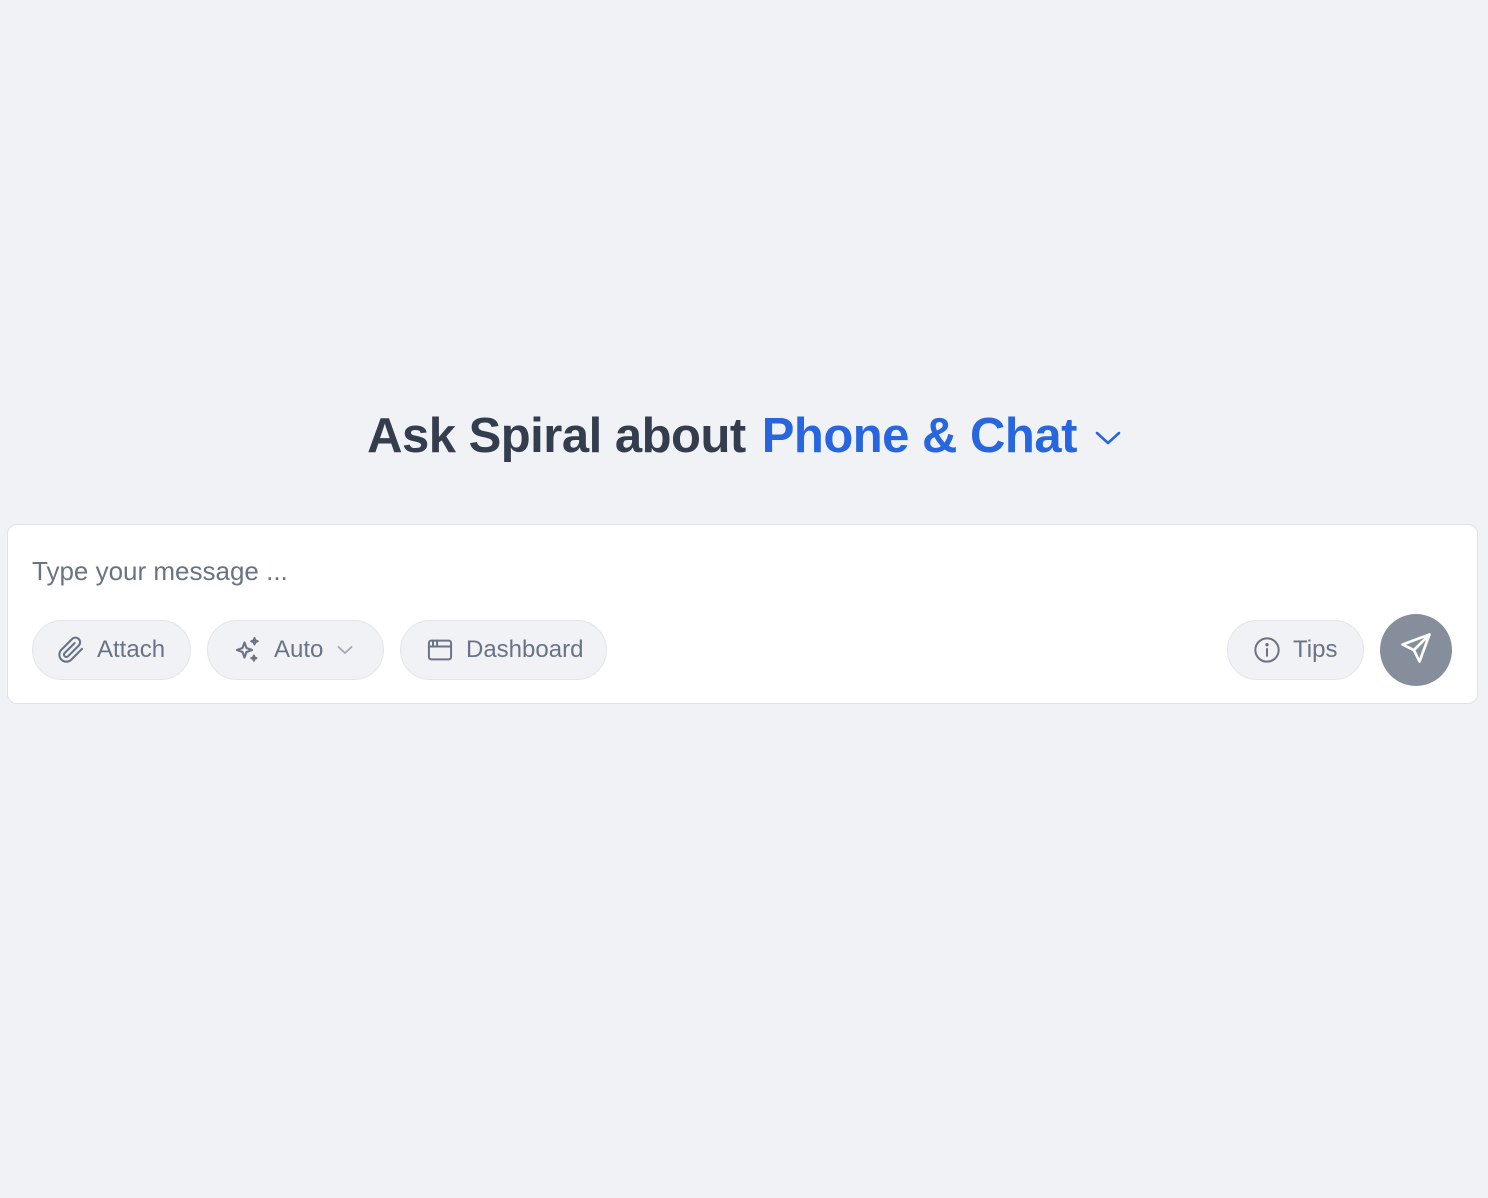  Describe the element at coordinates (131, 649) in the screenshot. I see `attach-label: Attach` at that location.